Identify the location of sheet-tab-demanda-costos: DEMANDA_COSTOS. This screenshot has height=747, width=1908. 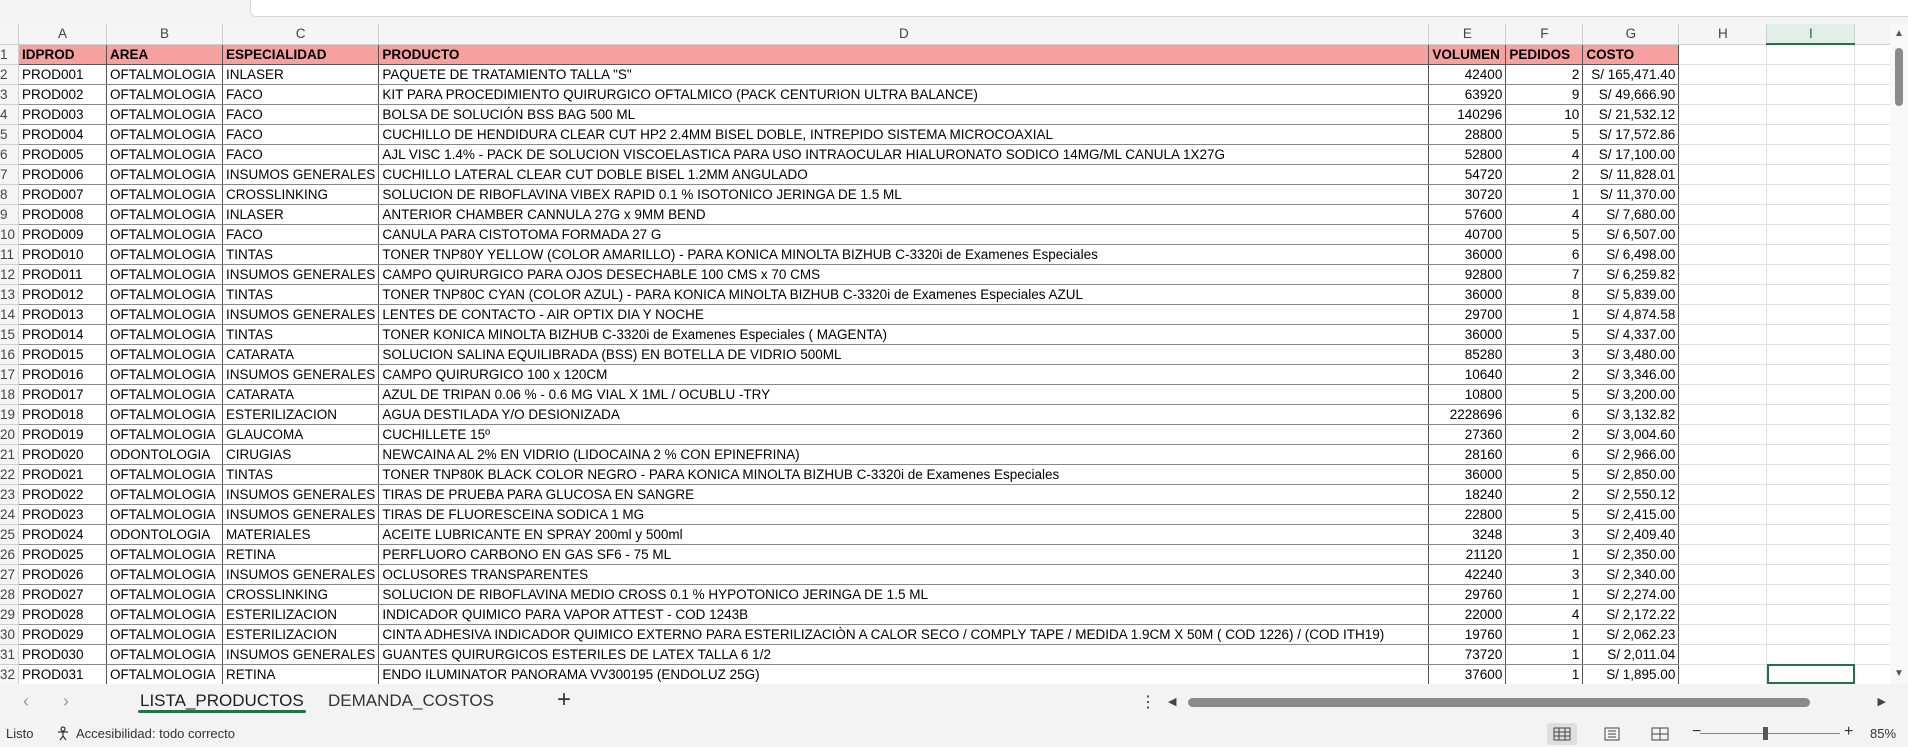
(411, 702).